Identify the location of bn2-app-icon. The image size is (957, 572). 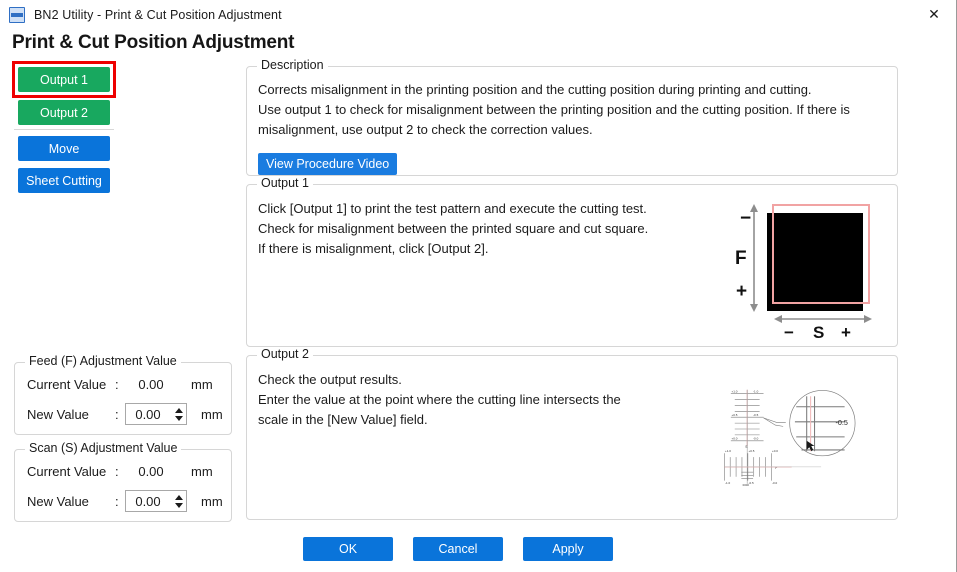
(17, 14).